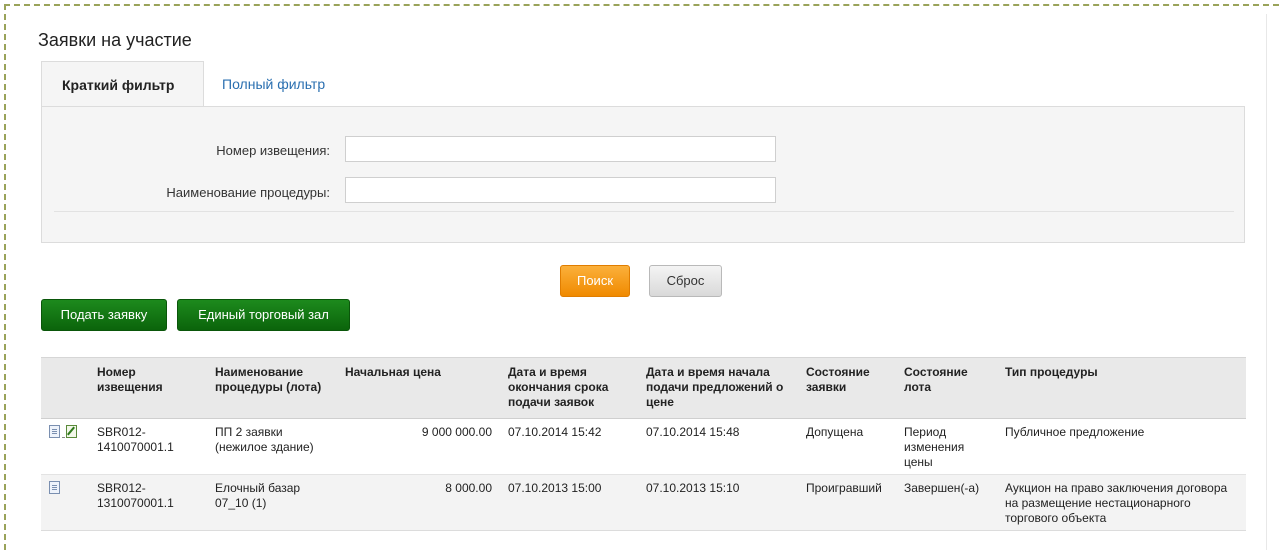 The height and width of the screenshot is (550, 1279). What do you see at coordinates (595, 281) in the screenshot?
I see `search-button: Поиск` at bounding box center [595, 281].